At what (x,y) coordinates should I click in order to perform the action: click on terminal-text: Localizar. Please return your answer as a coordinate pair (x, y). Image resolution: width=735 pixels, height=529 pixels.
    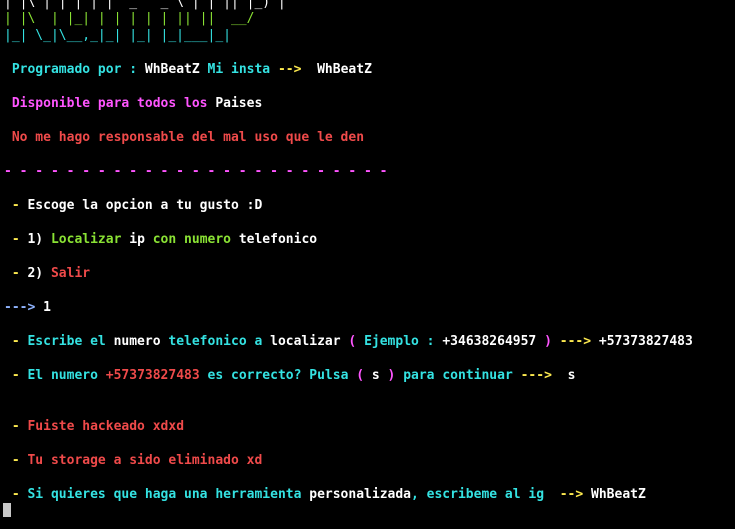
    Looking at the image, I should click on (90, 239).